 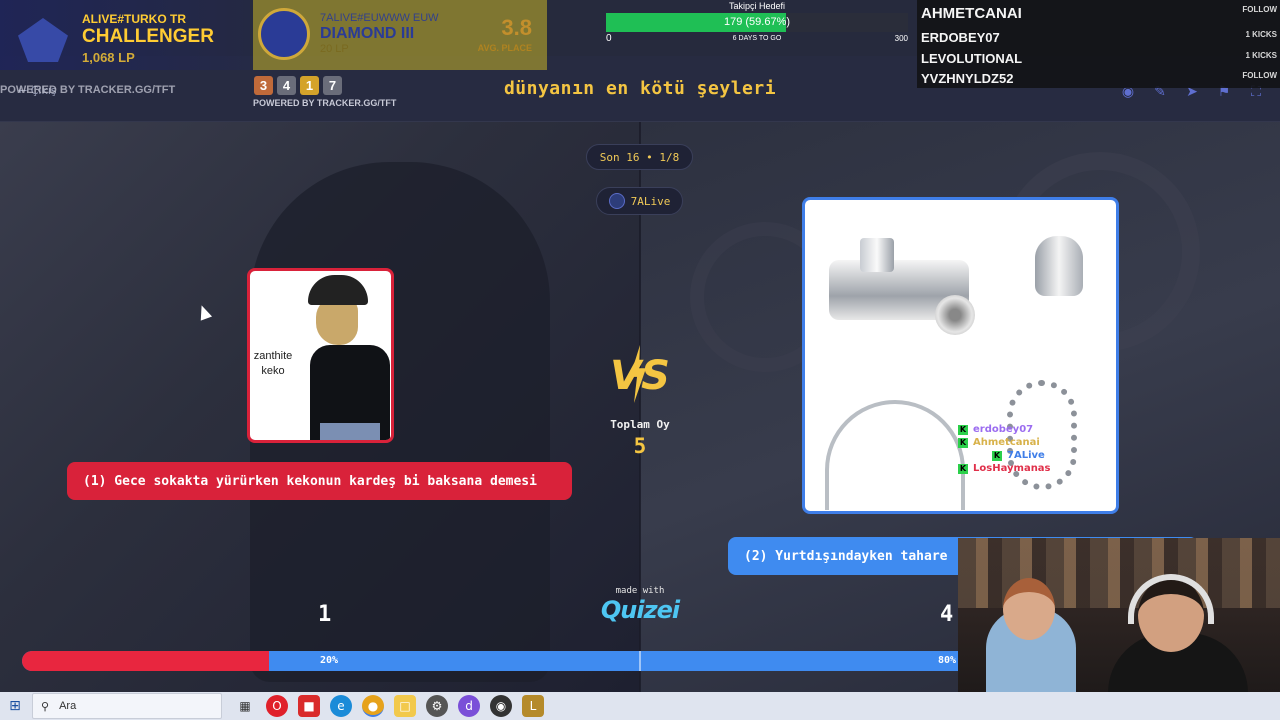 I want to click on left-option-card: zanthite keko, so click(x=320, y=355).